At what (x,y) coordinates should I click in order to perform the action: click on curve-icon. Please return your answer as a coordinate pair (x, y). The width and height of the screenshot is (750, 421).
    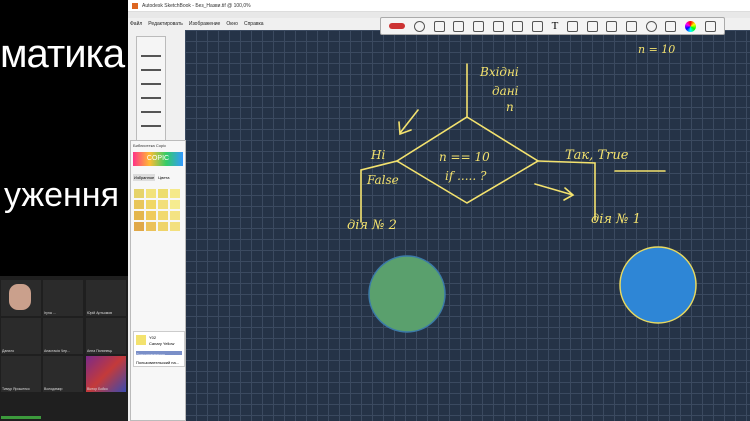
    Looking at the image, I should click on (612, 26).